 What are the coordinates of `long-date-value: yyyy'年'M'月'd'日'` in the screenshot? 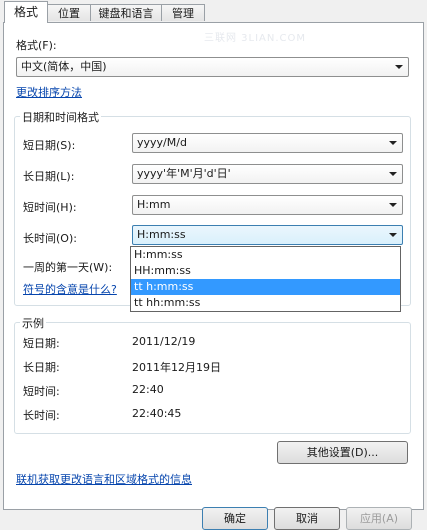 It's located at (184, 173).